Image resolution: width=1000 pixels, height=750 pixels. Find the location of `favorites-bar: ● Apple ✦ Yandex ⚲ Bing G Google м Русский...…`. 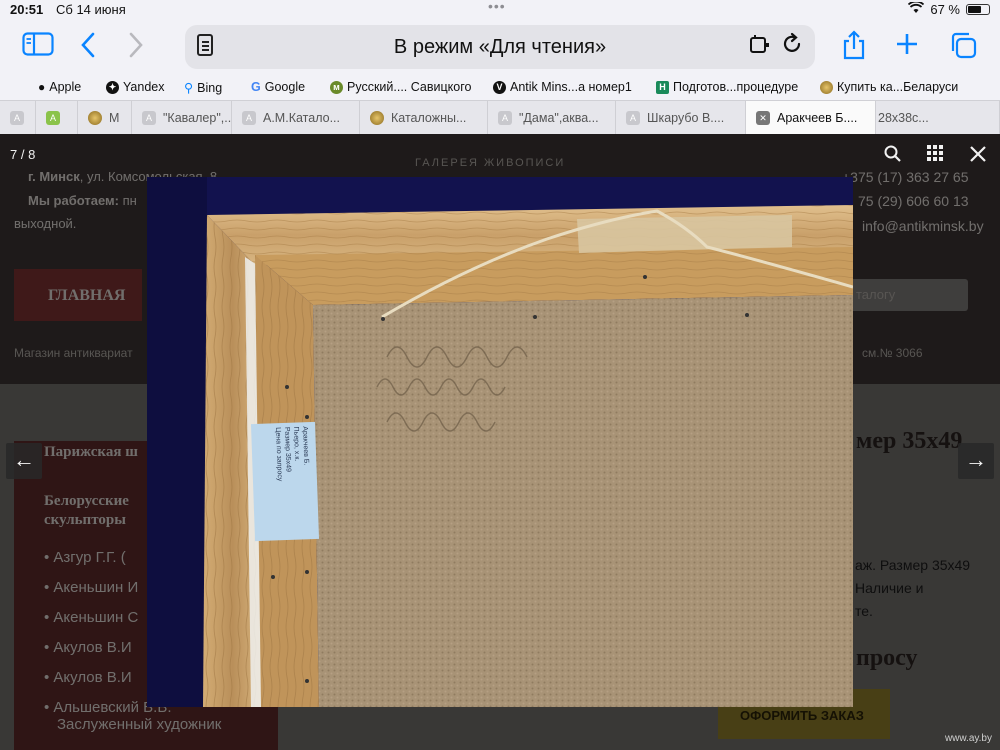

favorites-bar: ● Apple ✦ Yandex ⚲ Bing G Google м Русский...… is located at coordinates (500, 88).